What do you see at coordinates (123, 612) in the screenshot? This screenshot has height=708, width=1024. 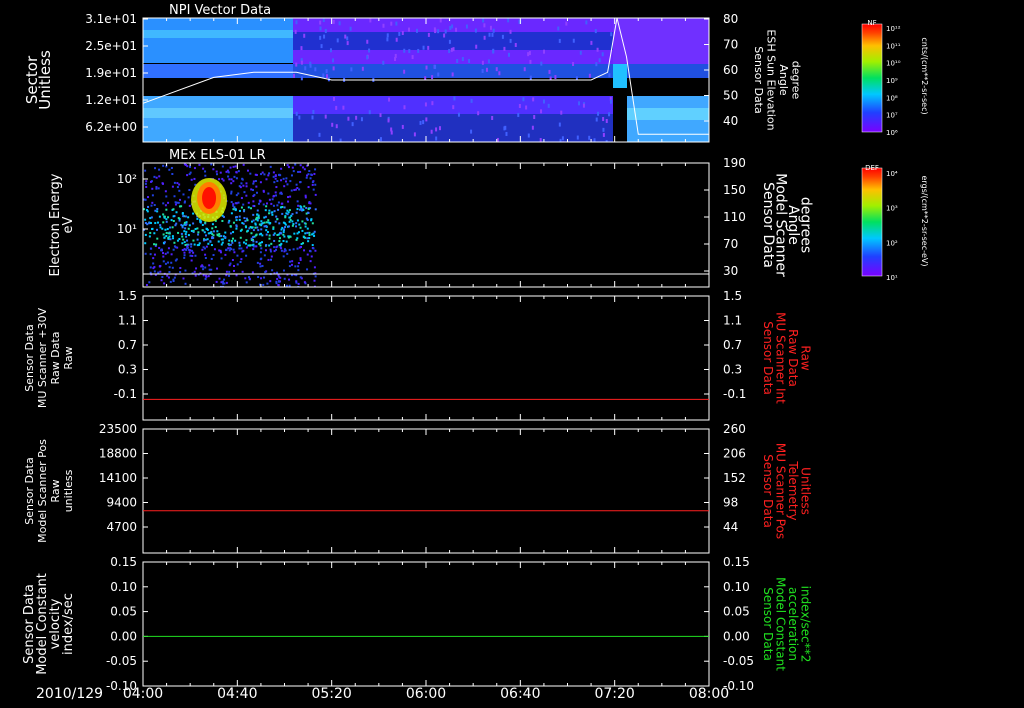 I see `y-tick-label: 0.05` at bounding box center [123, 612].